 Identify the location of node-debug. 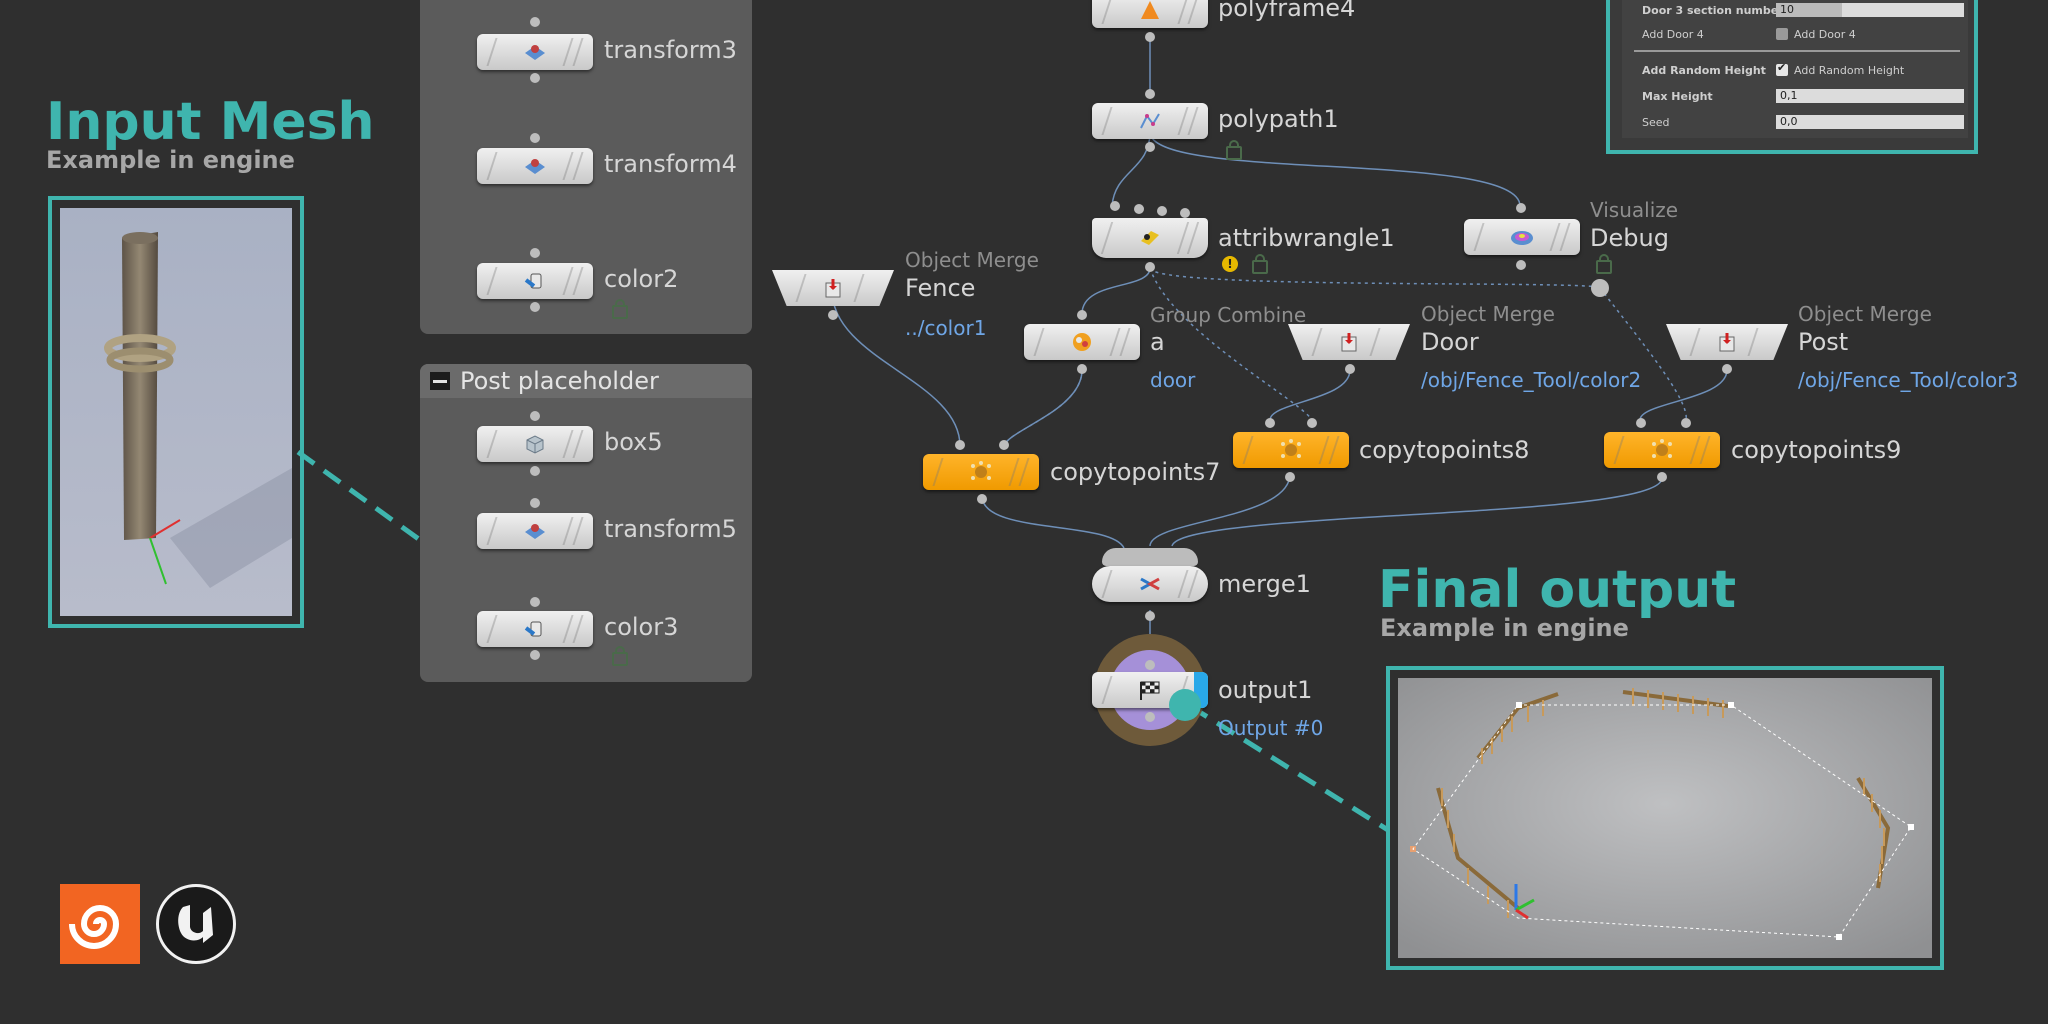
(1522, 237).